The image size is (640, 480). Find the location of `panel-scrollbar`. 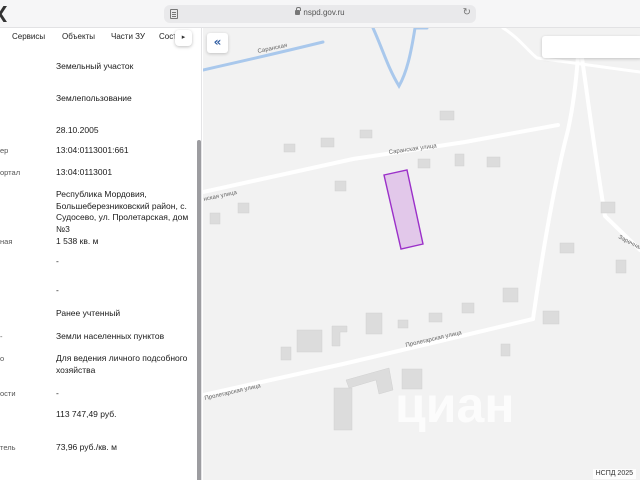

panel-scrollbar is located at coordinates (199, 264).